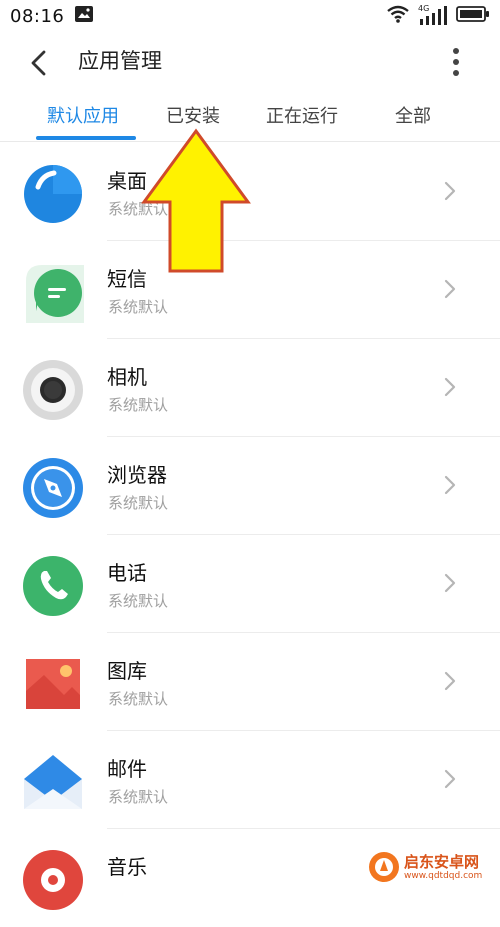 Image resolution: width=500 pixels, height=927 pixels. I want to click on camera-icon, so click(53, 390).